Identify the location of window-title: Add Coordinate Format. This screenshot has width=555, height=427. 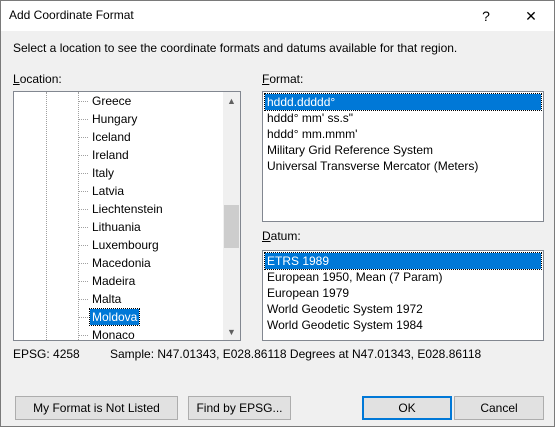
(71, 15).